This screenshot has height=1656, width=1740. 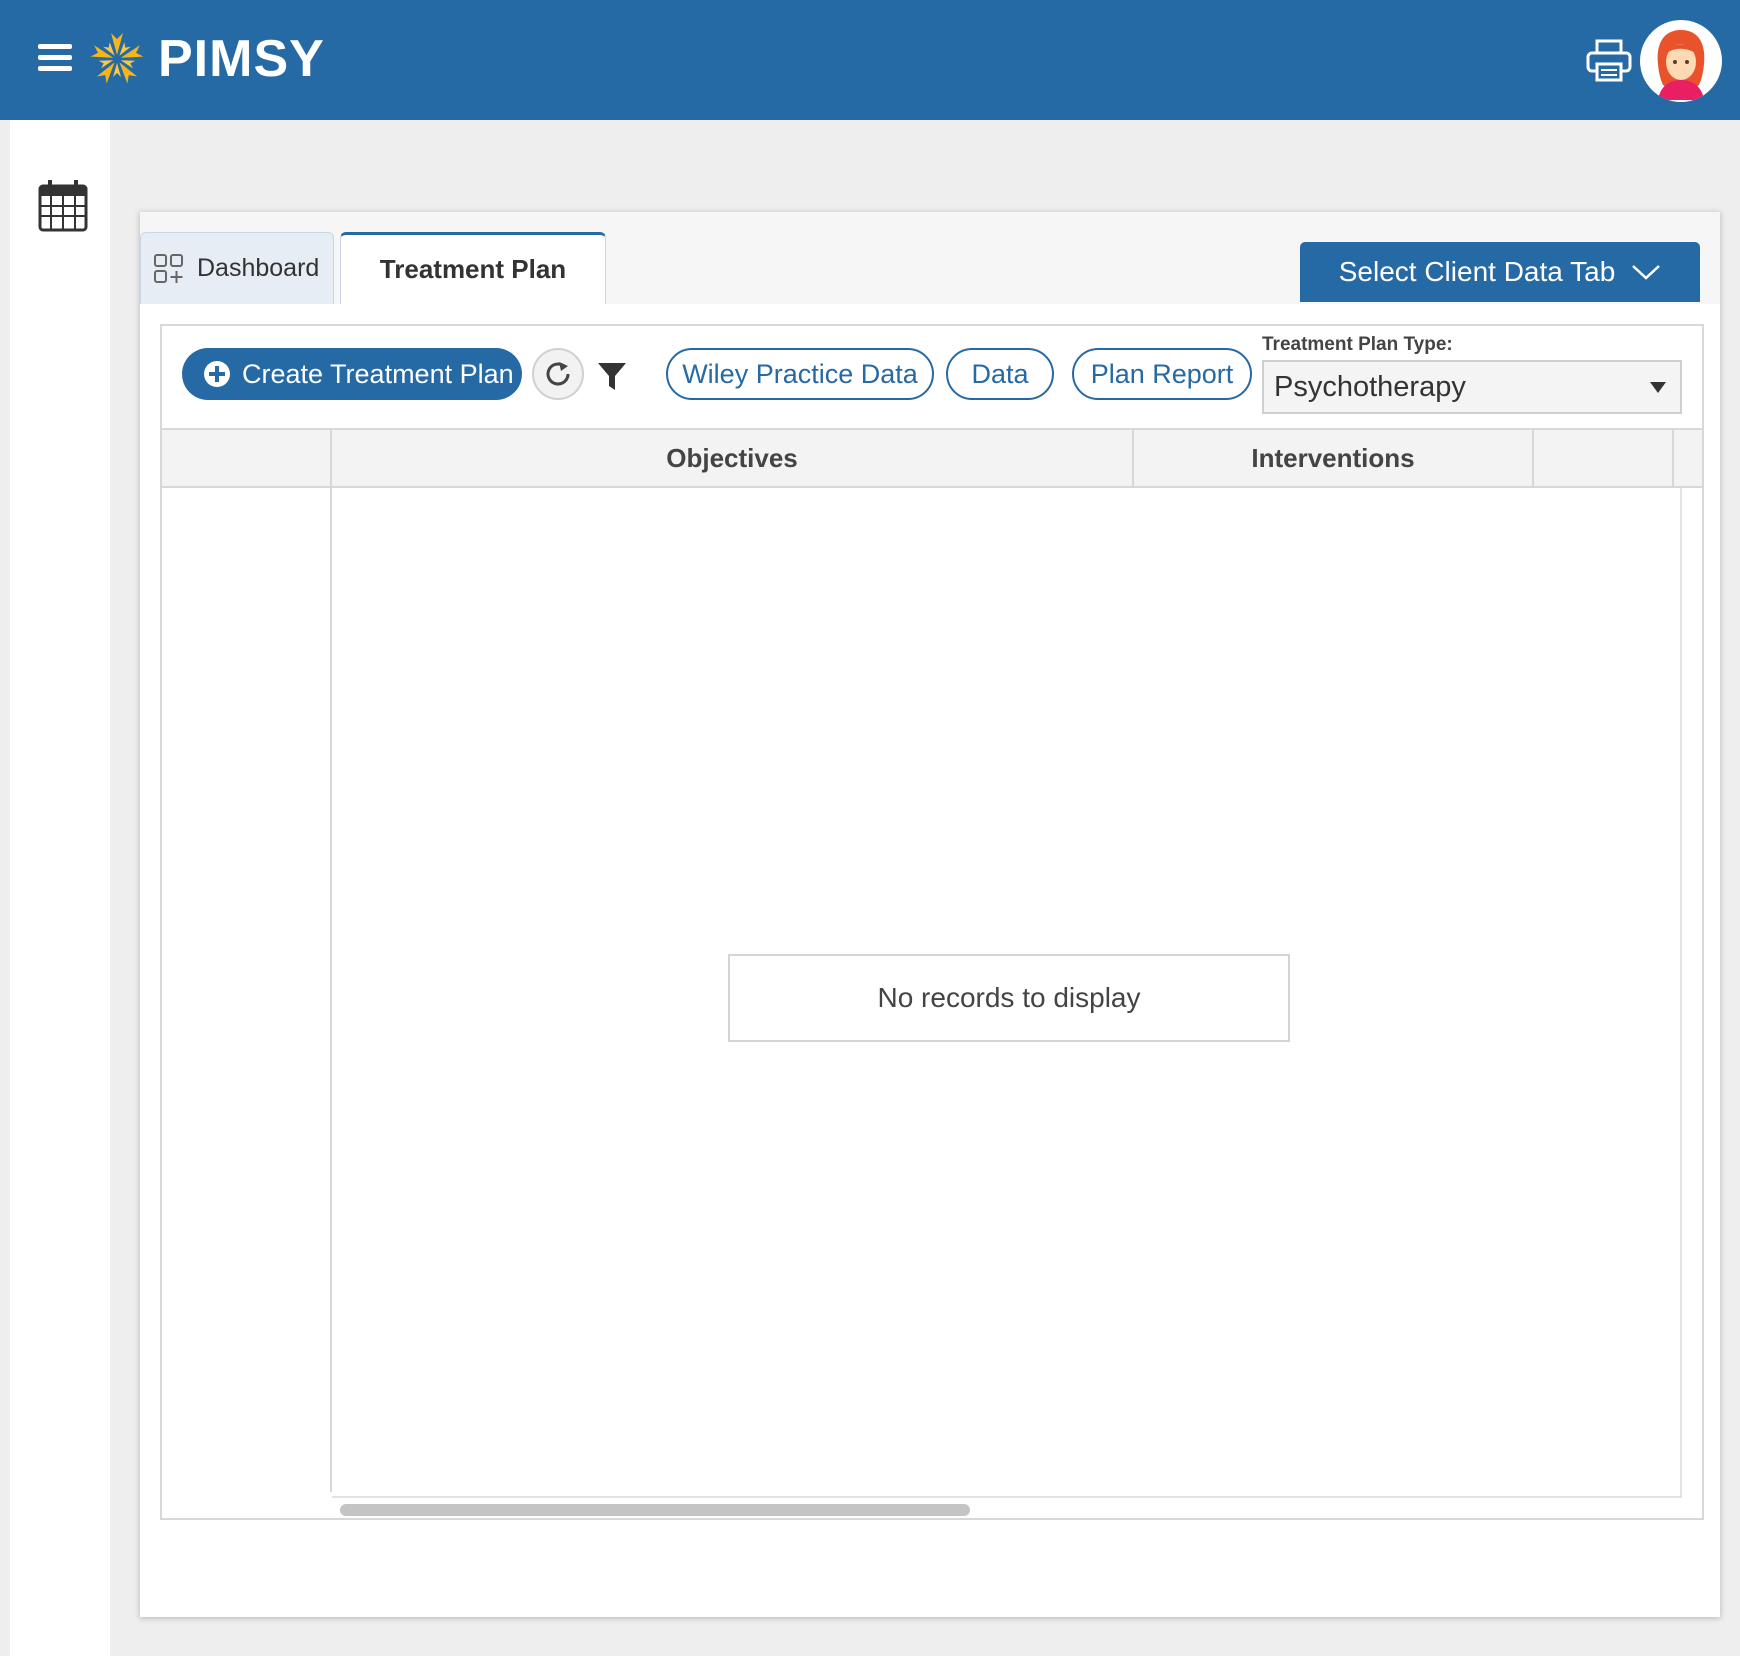 I want to click on refresh-icon, so click(x=558, y=374).